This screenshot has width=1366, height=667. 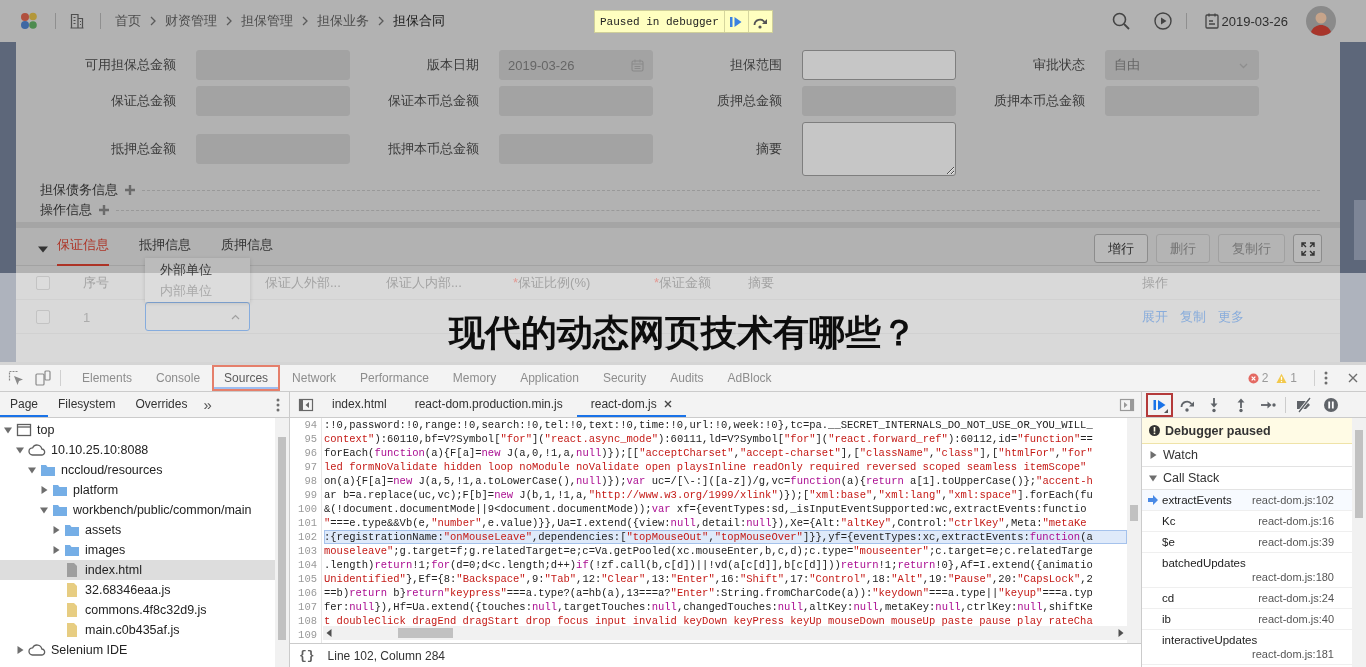 I want to click on breadcrumb-link: 首页, so click(x=128, y=21).